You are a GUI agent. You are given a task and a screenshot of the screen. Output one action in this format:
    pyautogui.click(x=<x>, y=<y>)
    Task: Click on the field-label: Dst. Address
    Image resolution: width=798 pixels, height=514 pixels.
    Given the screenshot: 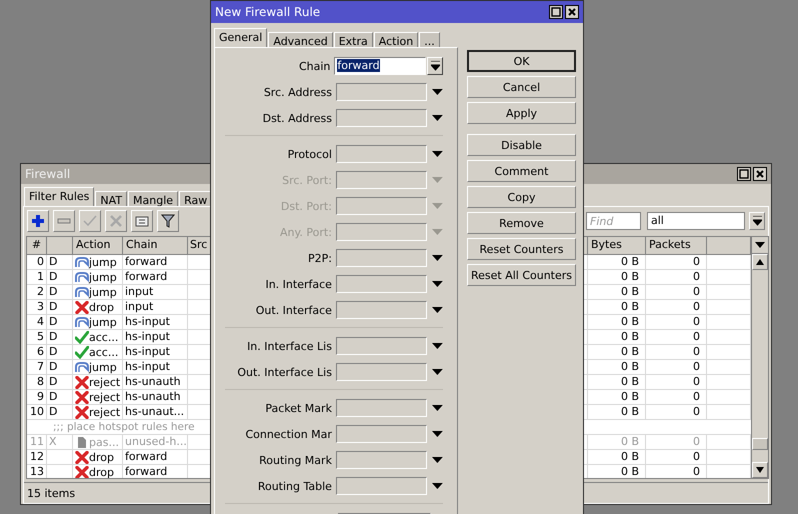 What is the action you would take?
    pyautogui.click(x=297, y=118)
    